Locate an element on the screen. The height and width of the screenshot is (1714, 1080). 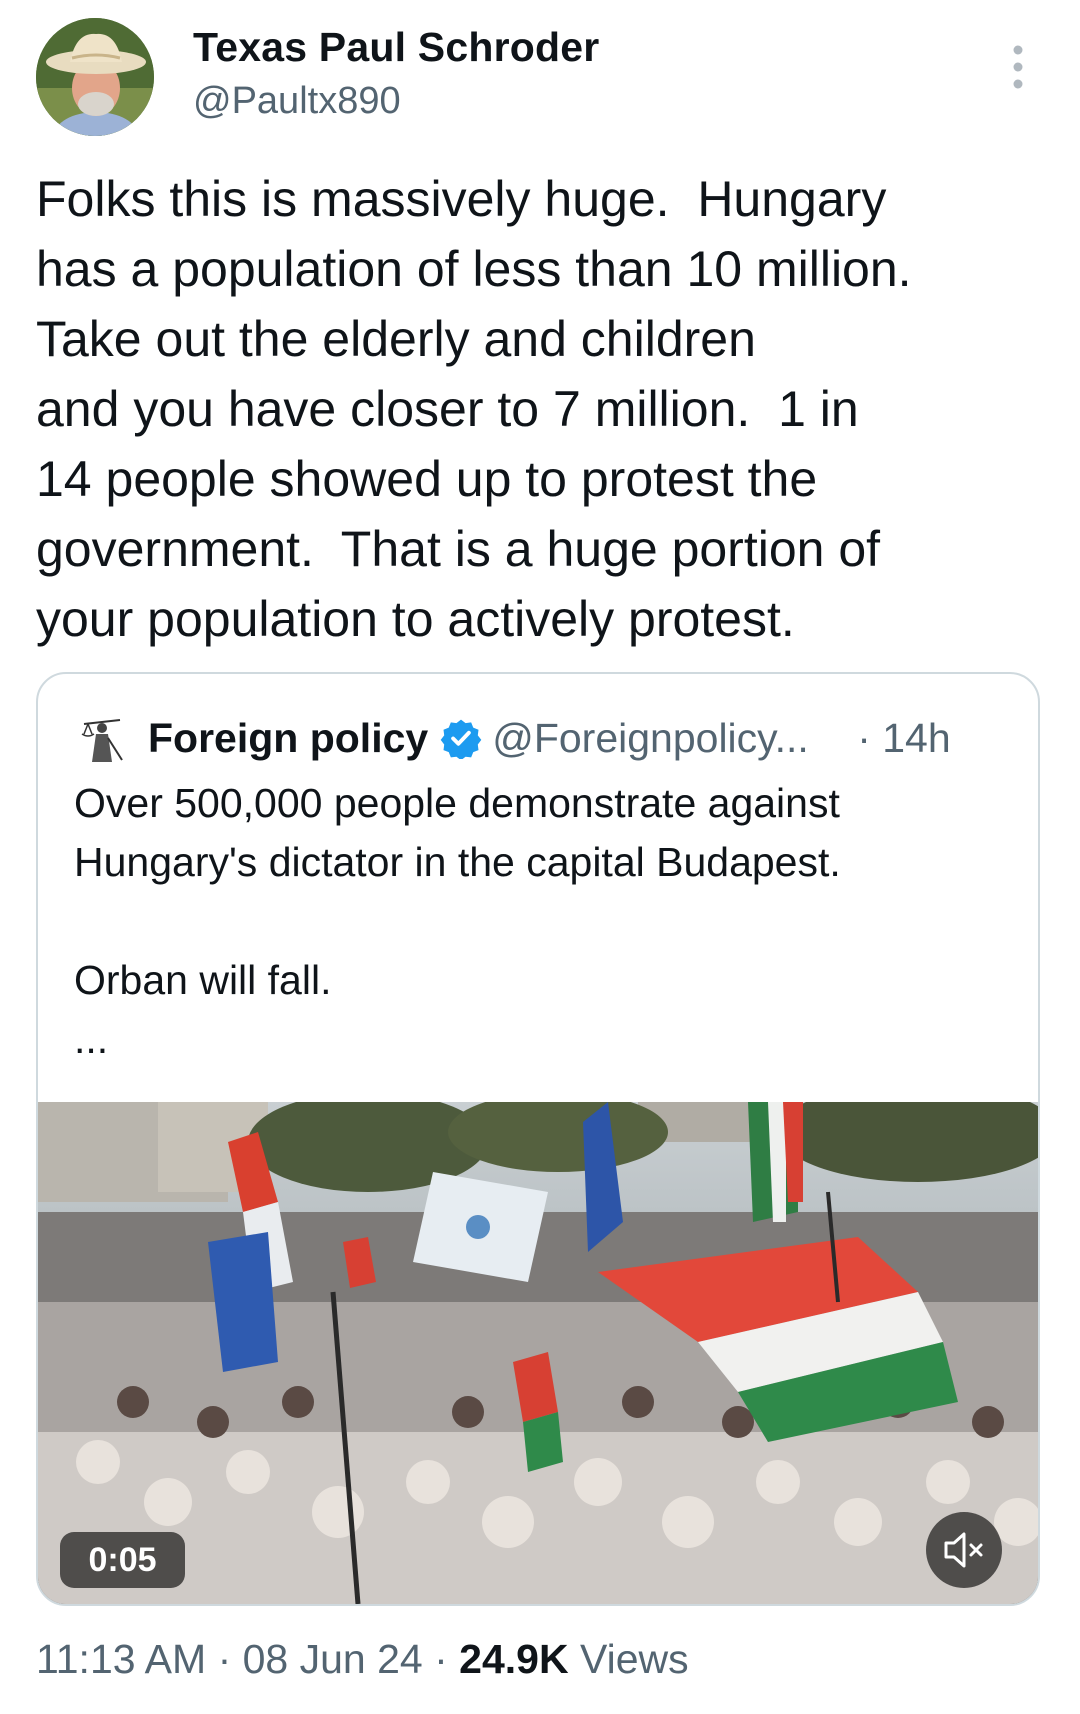
mute-toggle-button is located at coordinates (964, 1550).